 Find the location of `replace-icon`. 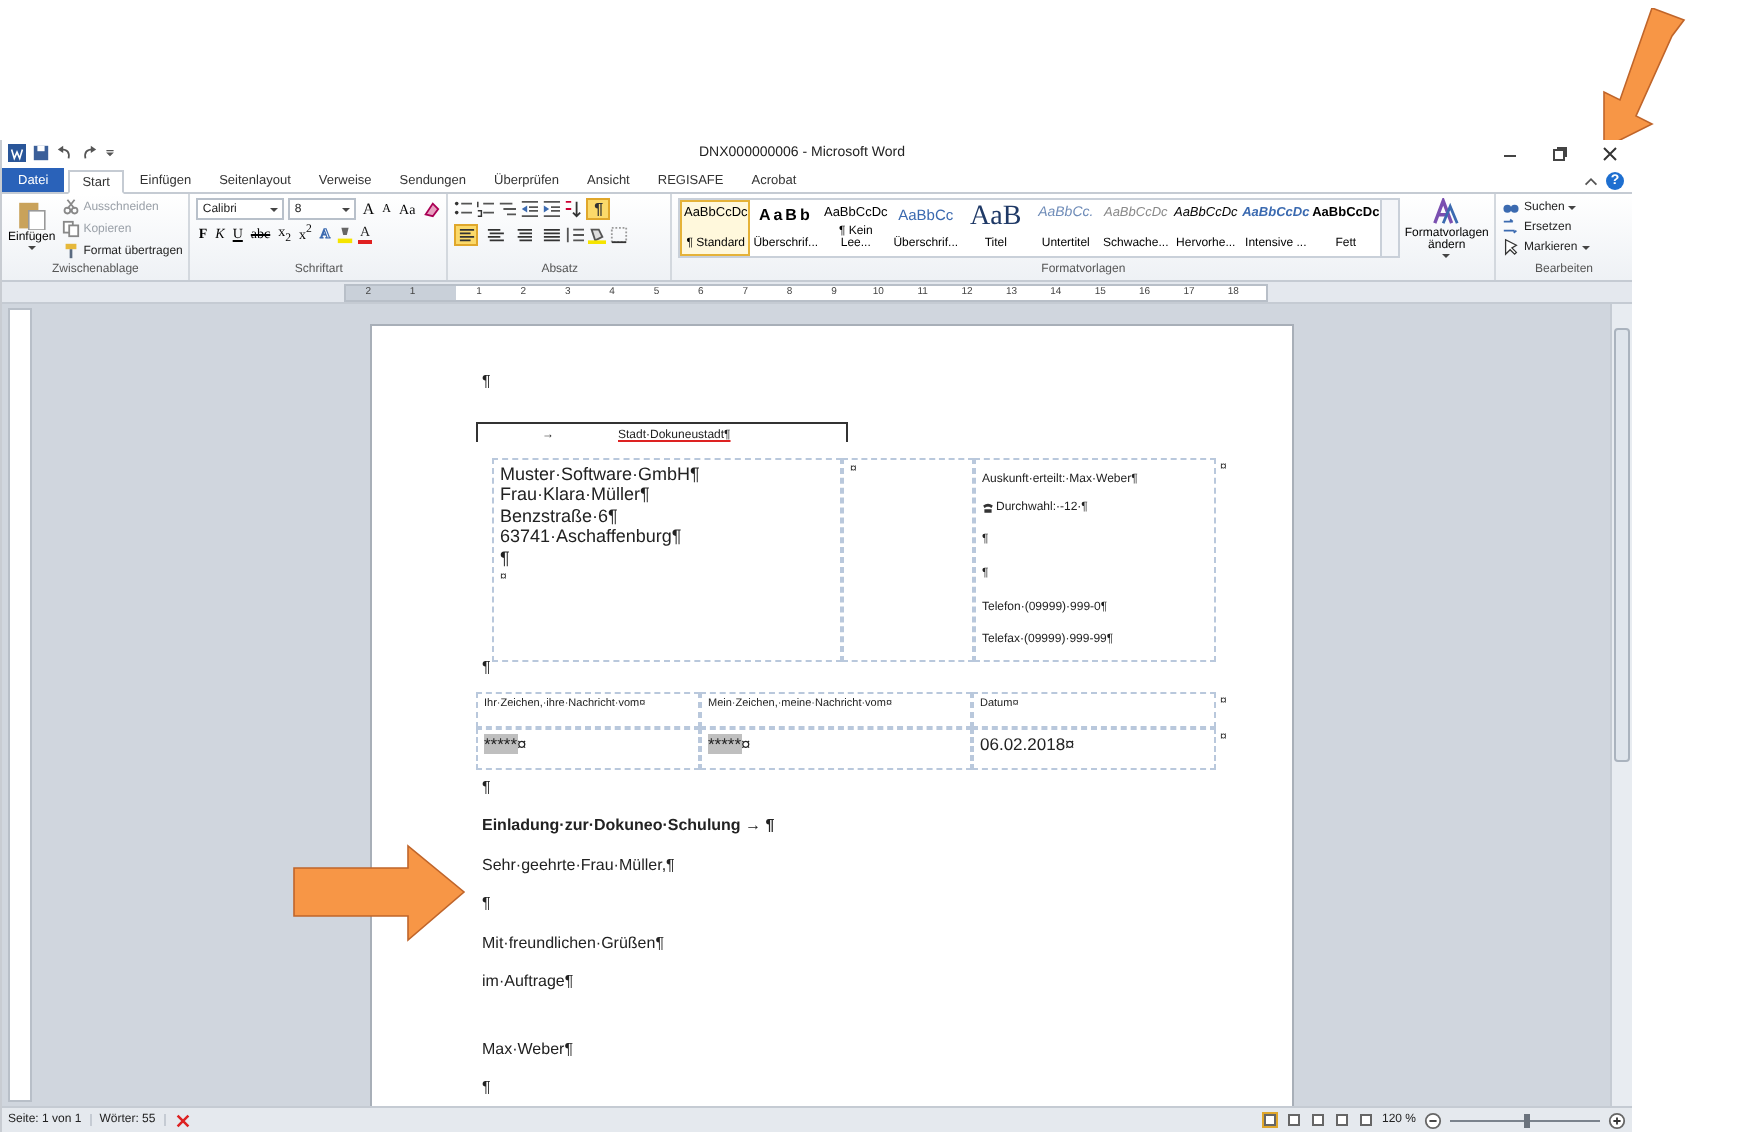

replace-icon is located at coordinates (1511, 227).